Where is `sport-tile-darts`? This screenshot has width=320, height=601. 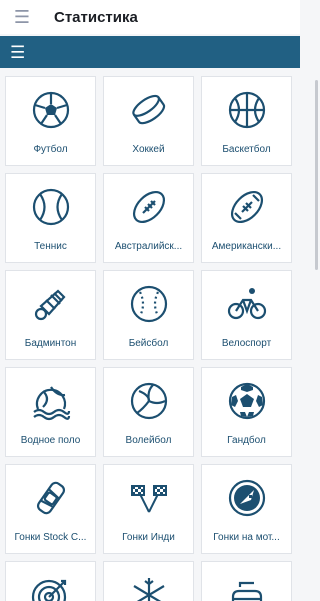 sport-tile-darts is located at coordinates (50, 581).